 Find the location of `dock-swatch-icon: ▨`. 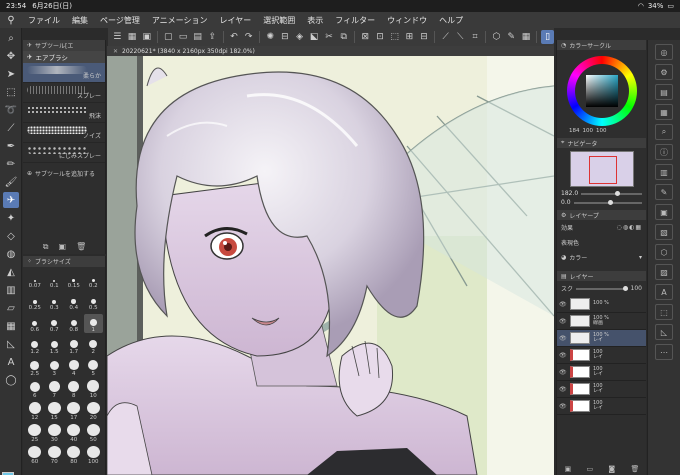

dock-swatch-icon: ▨ is located at coordinates (664, 272).